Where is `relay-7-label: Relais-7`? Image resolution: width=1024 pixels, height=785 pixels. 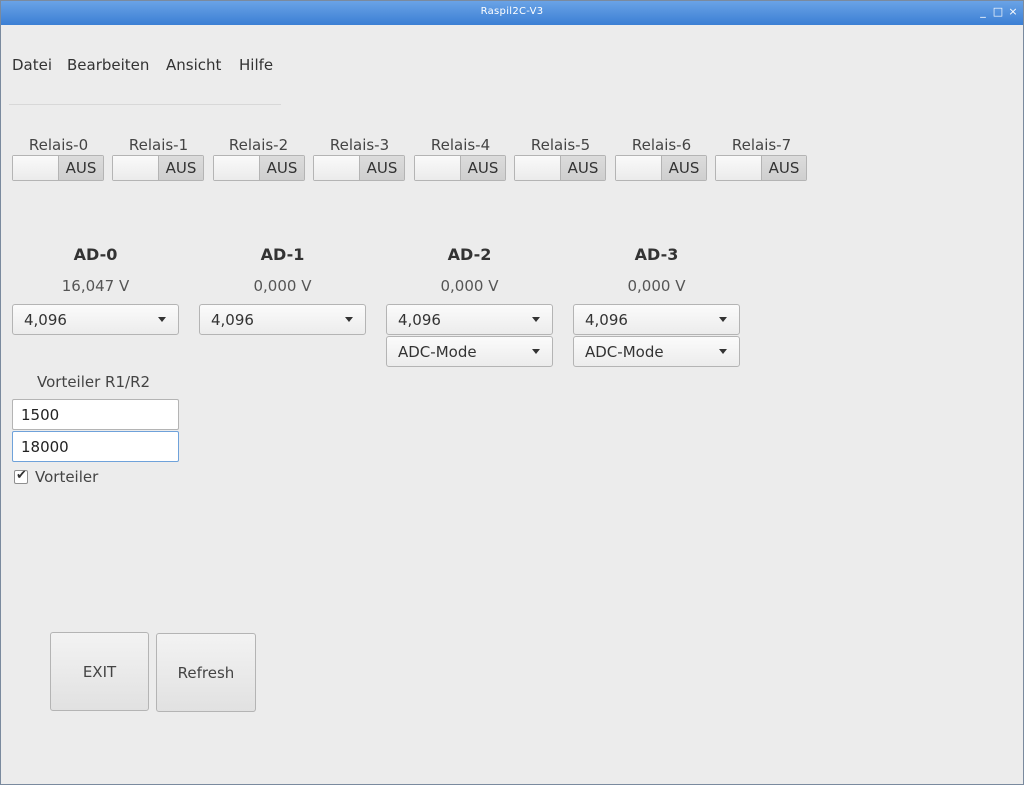 relay-7-label: Relais-7 is located at coordinates (761, 145).